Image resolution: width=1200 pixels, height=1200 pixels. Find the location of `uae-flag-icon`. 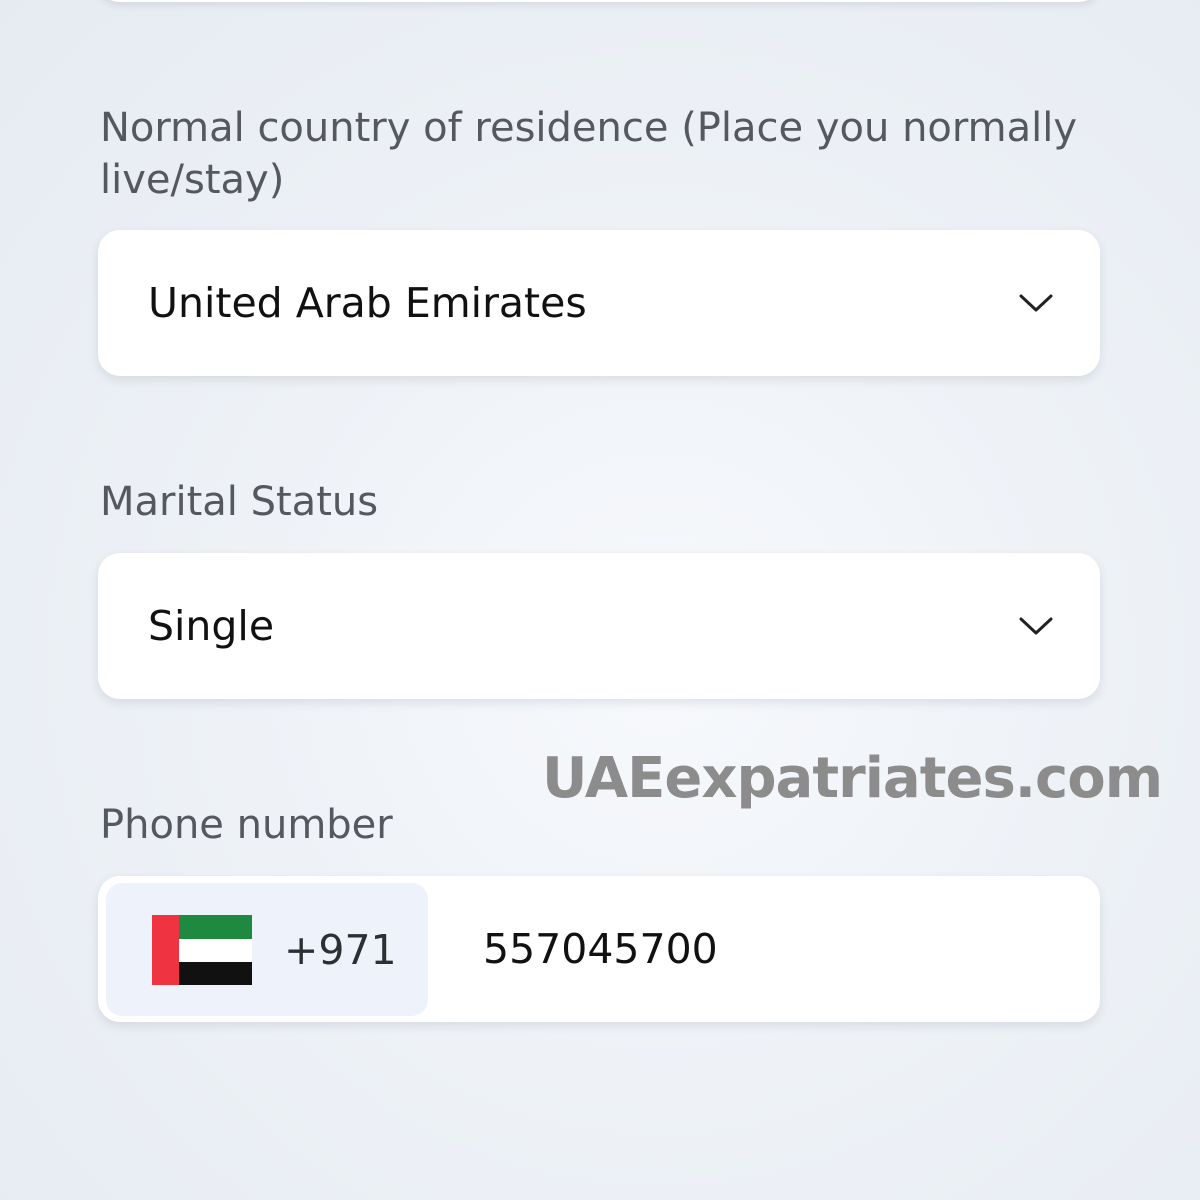

uae-flag-icon is located at coordinates (202, 950).